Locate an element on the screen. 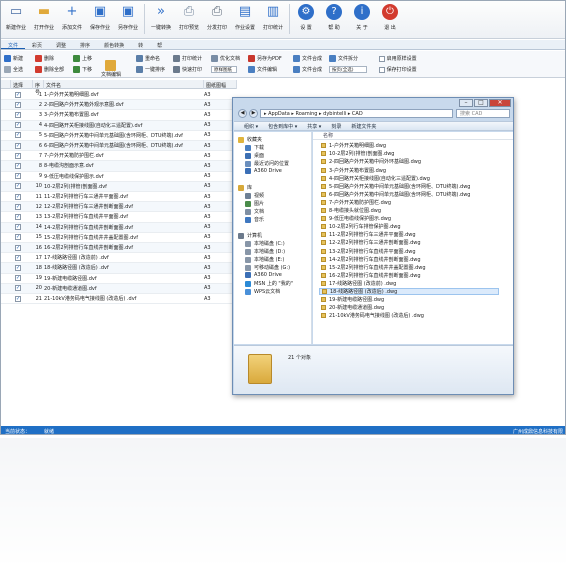  tab-2: 调整 is located at coordinates (61, 44).